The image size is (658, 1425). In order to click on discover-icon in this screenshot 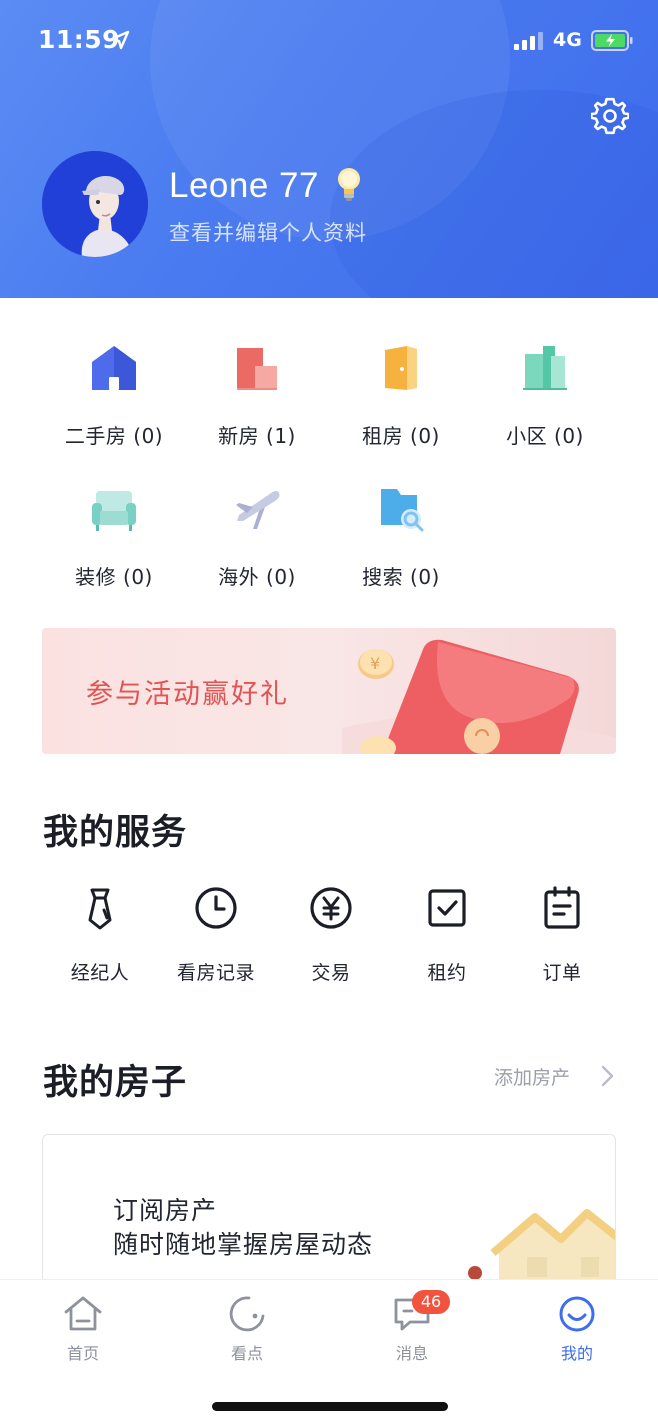, I will do `click(247, 1314)`.